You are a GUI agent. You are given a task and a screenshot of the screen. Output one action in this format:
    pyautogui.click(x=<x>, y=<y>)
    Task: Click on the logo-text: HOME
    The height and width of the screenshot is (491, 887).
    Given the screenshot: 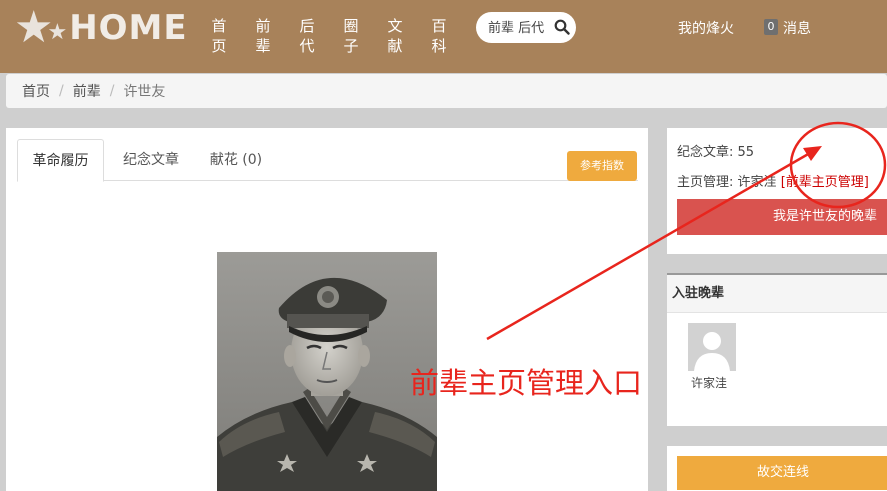 What is the action you would take?
    pyautogui.click(x=128, y=28)
    